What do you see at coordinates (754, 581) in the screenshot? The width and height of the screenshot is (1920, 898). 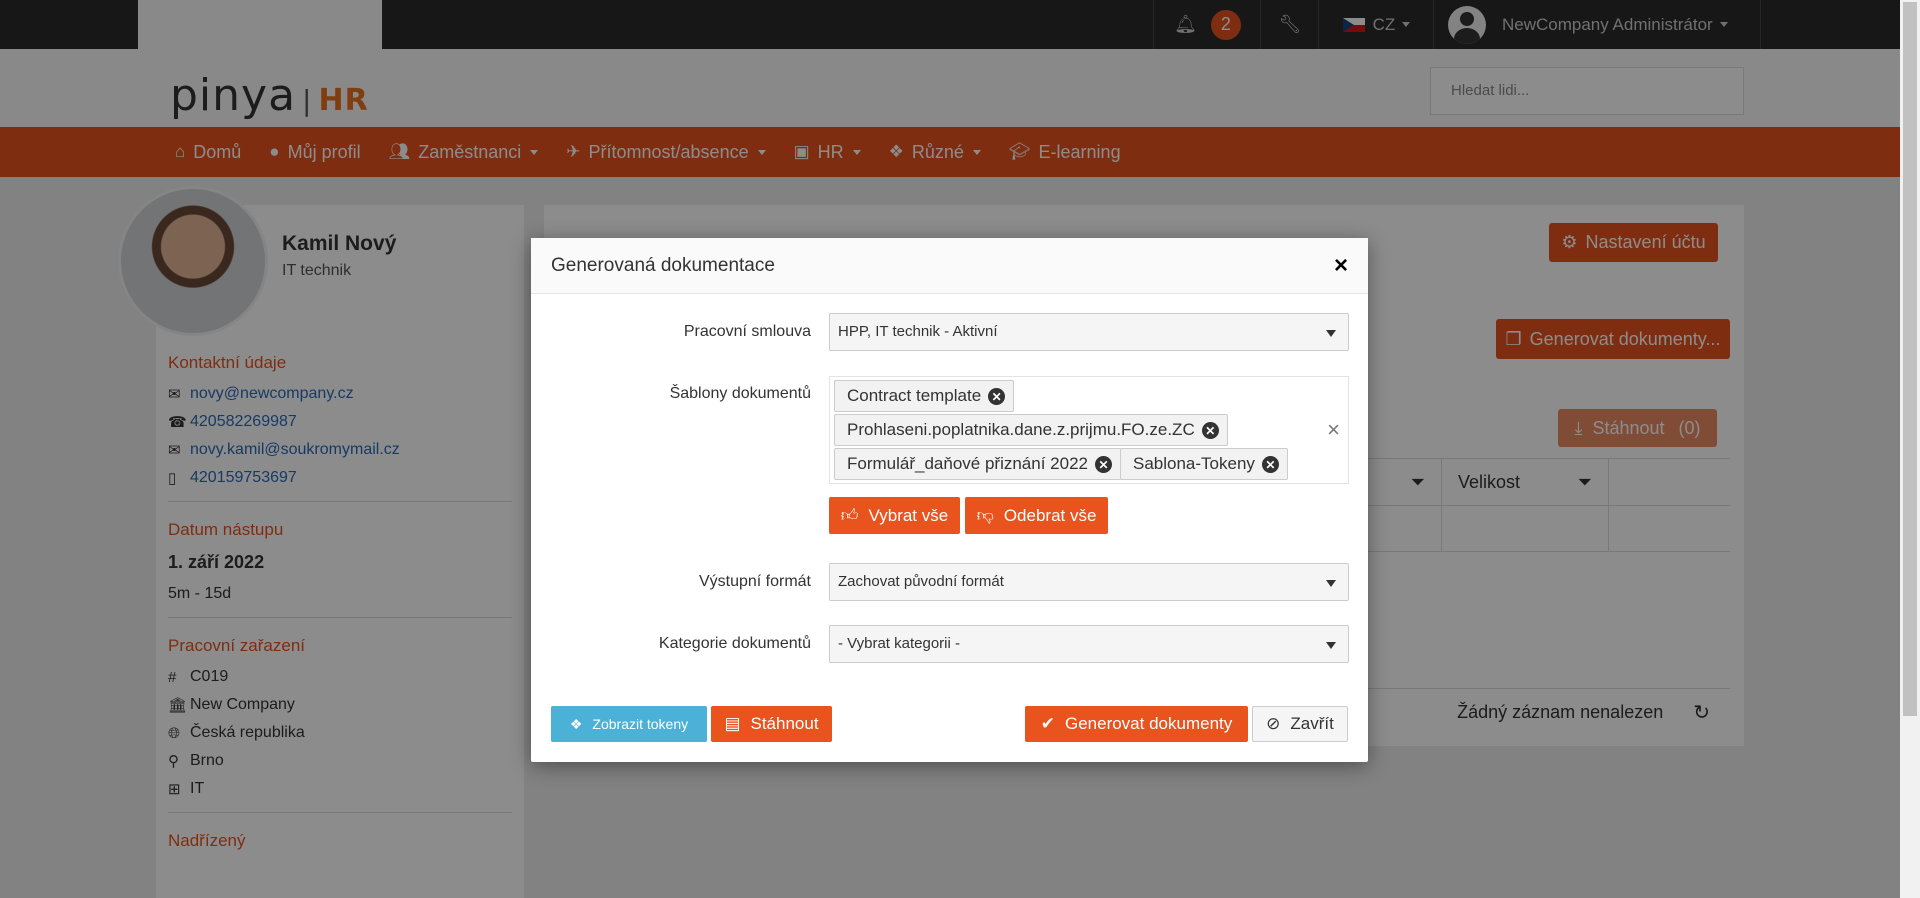 I see `format-label: Výstupní formát` at bounding box center [754, 581].